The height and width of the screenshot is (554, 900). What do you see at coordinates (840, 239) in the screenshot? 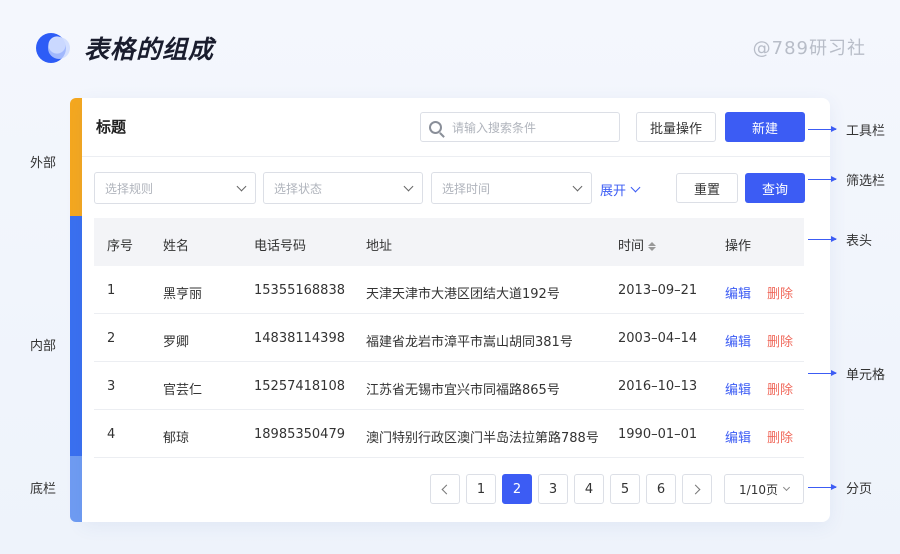
I see `annotation-header: 表头` at bounding box center [840, 239].